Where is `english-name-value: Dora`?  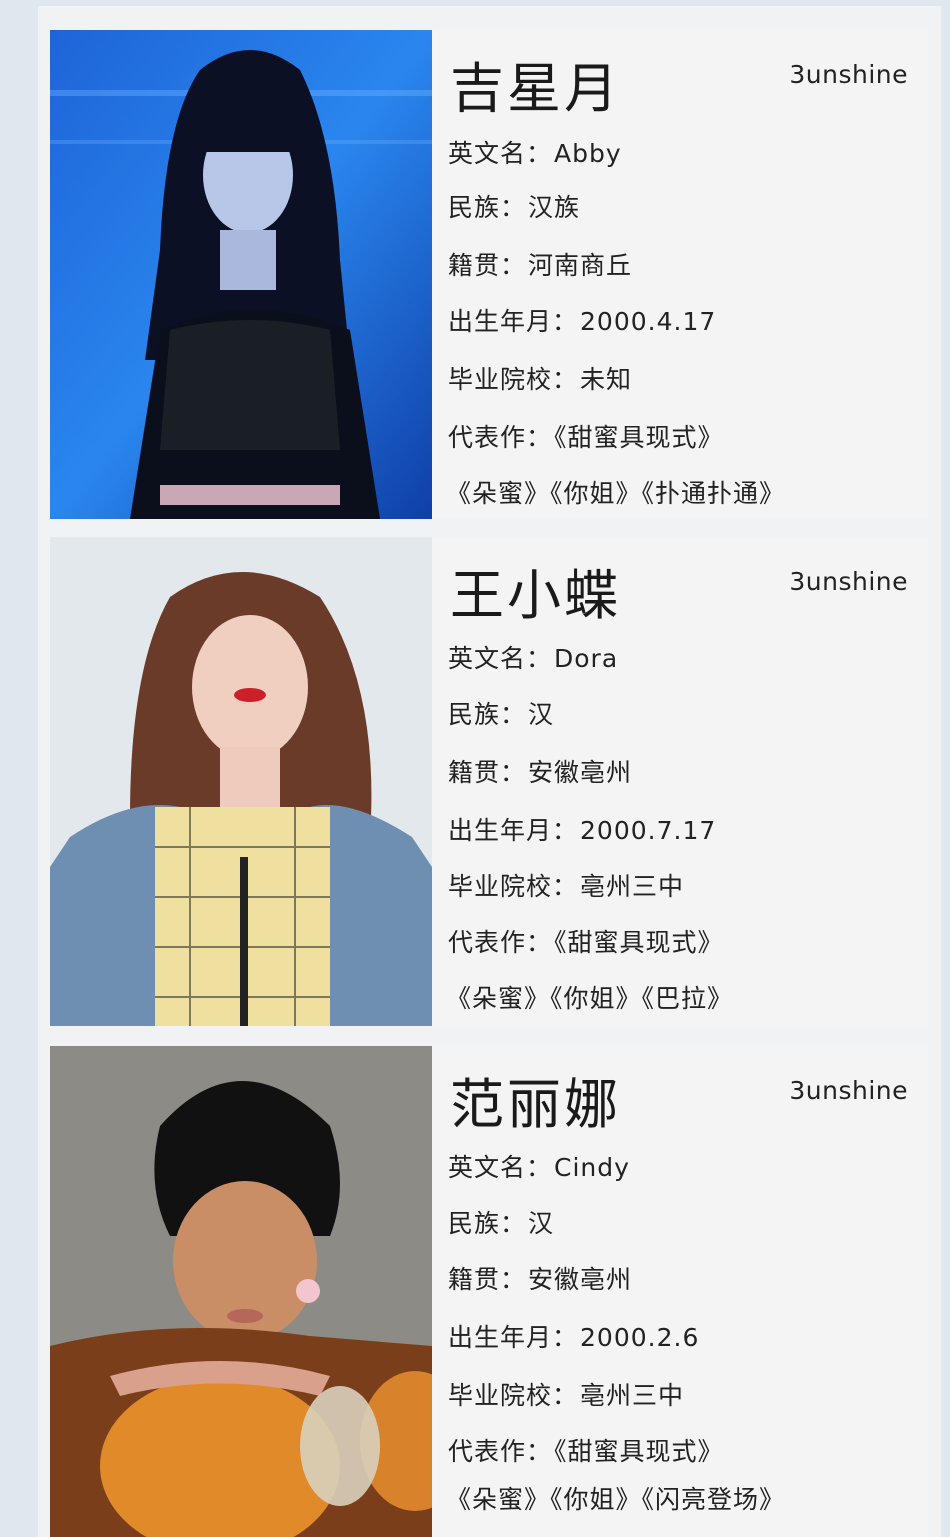
english-name-value: Dora is located at coordinates (586, 658).